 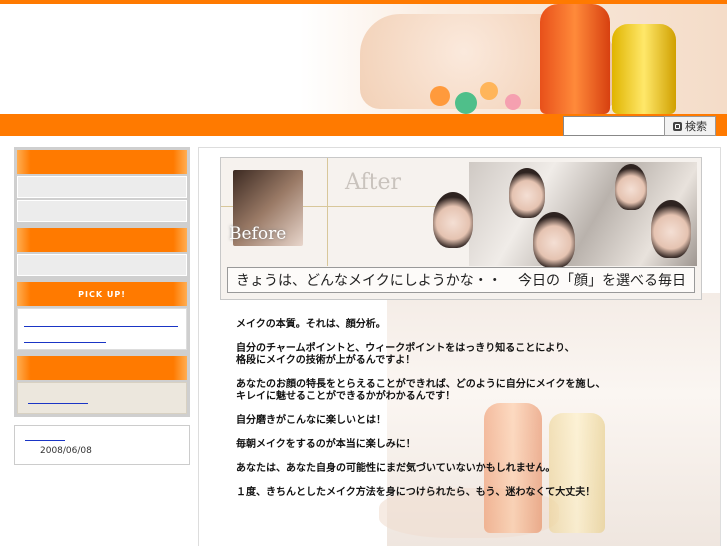 What do you see at coordinates (327, 212) in the screenshot?
I see `banner-rule-vertical` at bounding box center [327, 212].